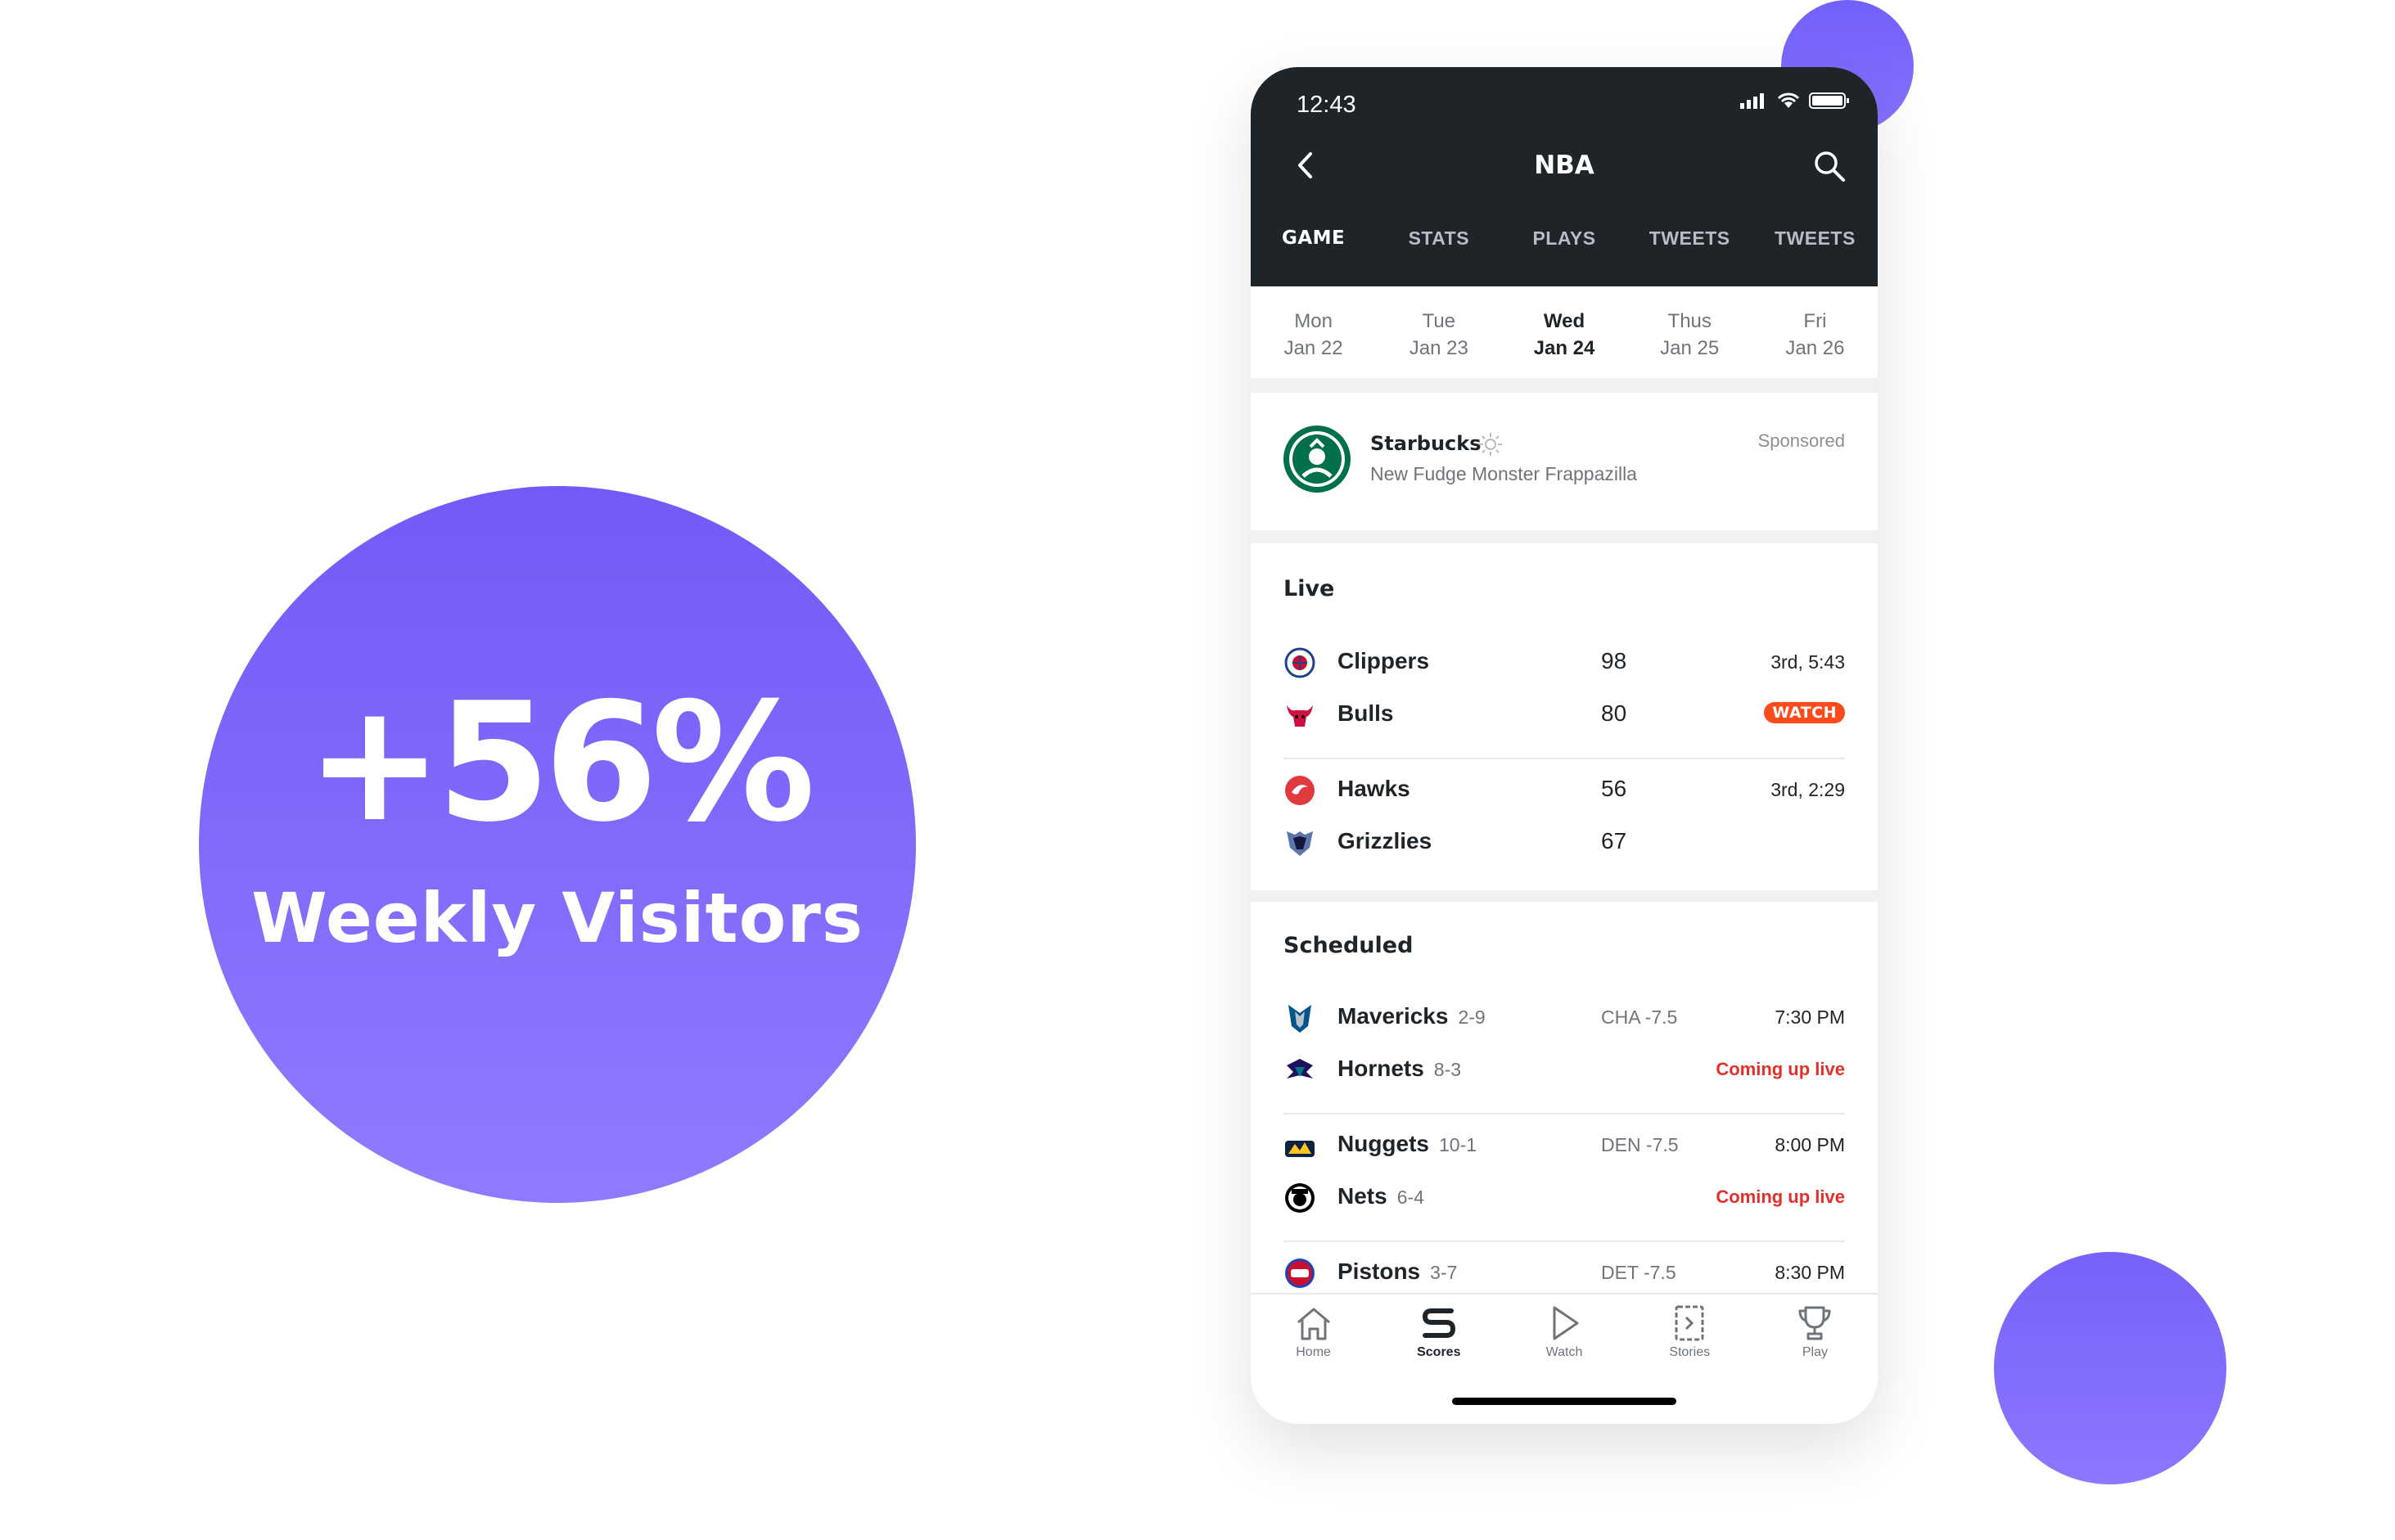 The height and width of the screenshot is (1540, 2395). I want to click on trophy-icon, so click(1814, 1323).